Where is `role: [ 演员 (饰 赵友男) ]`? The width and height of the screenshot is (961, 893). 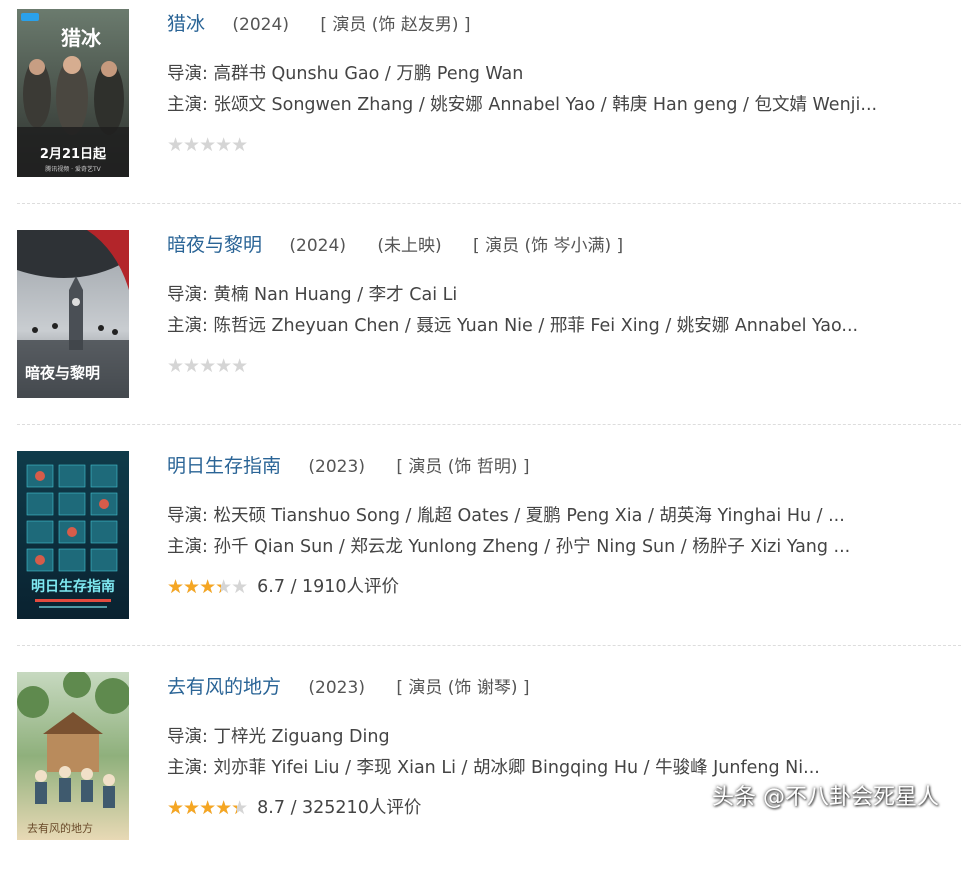 role: [ 演员 (饰 赵友男) ] is located at coordinates (395, 25).